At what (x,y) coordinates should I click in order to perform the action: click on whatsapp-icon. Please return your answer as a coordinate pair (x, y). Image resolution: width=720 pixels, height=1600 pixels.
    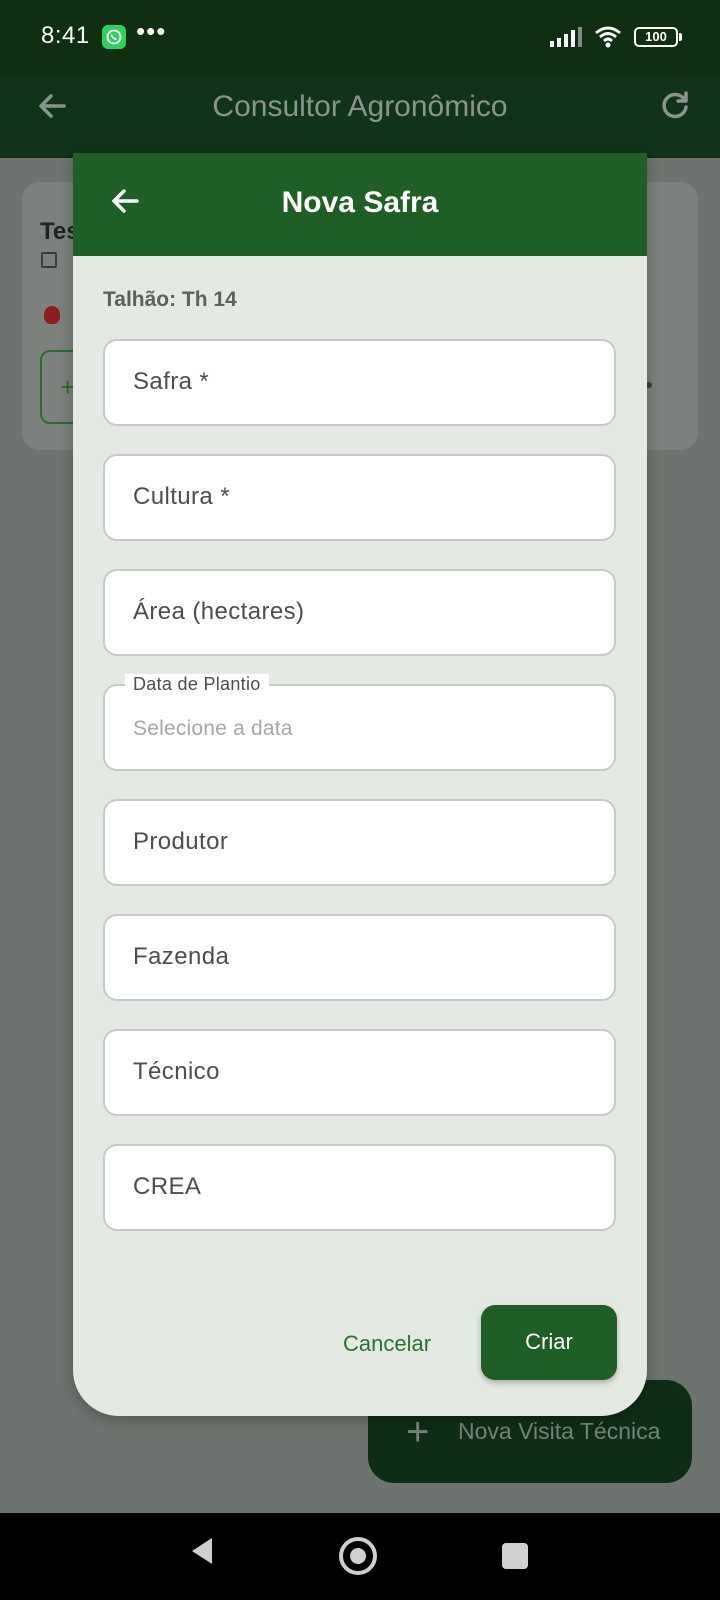
    Looking at the image, I should click on (114, 37).